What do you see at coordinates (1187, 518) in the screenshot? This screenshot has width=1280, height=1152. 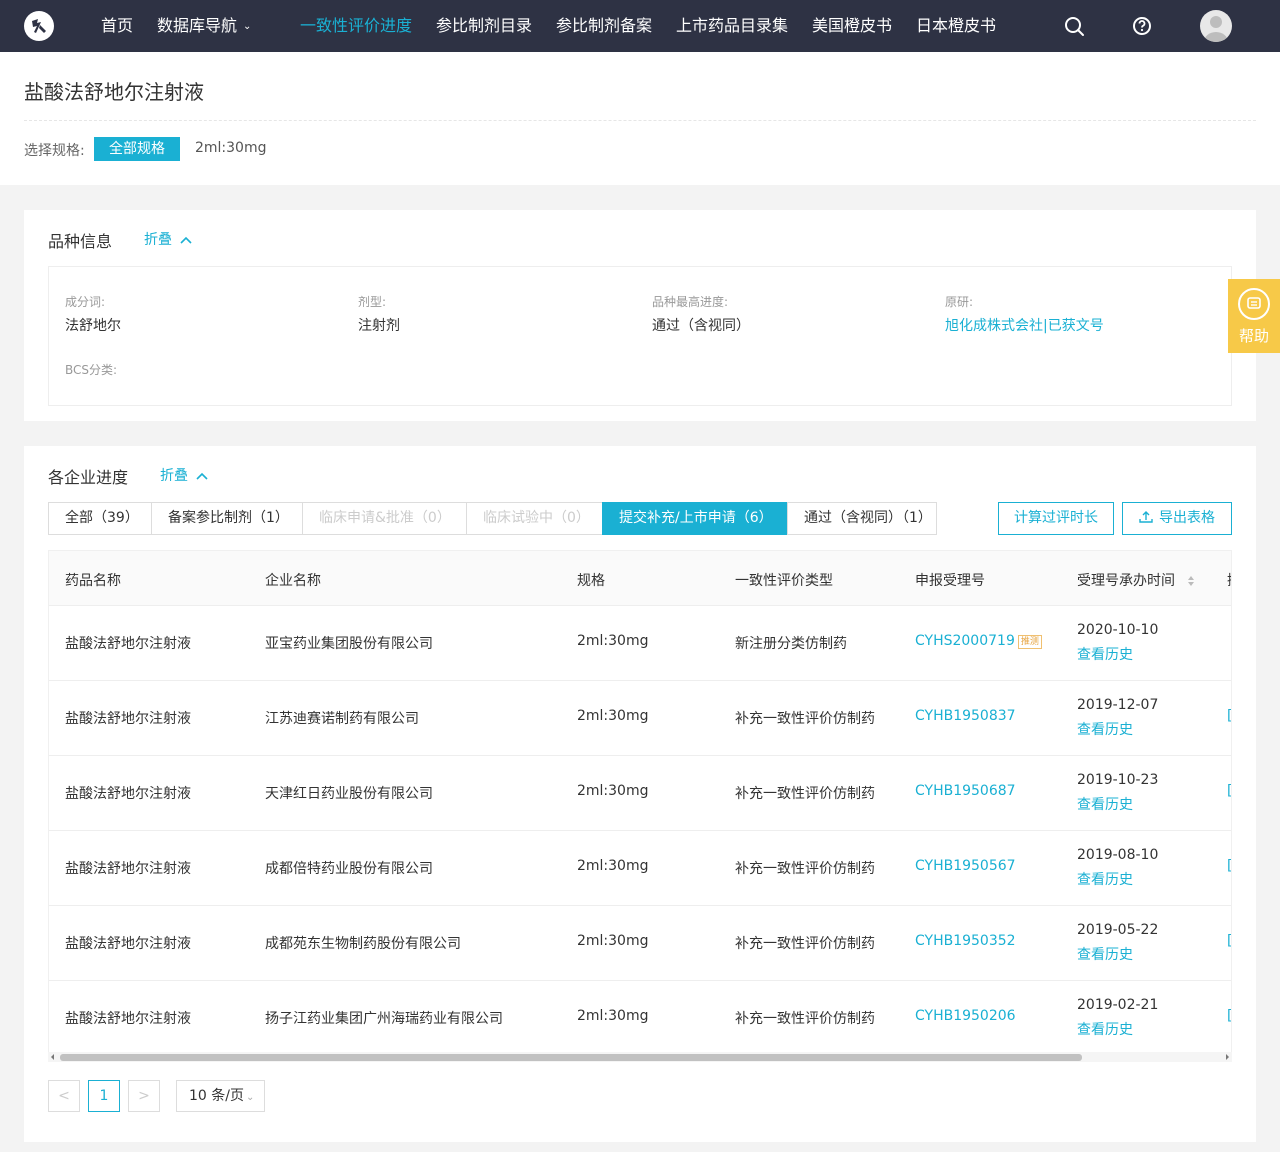 I see `export-button-label: 导出表格` at bounding box center [1187, 518].